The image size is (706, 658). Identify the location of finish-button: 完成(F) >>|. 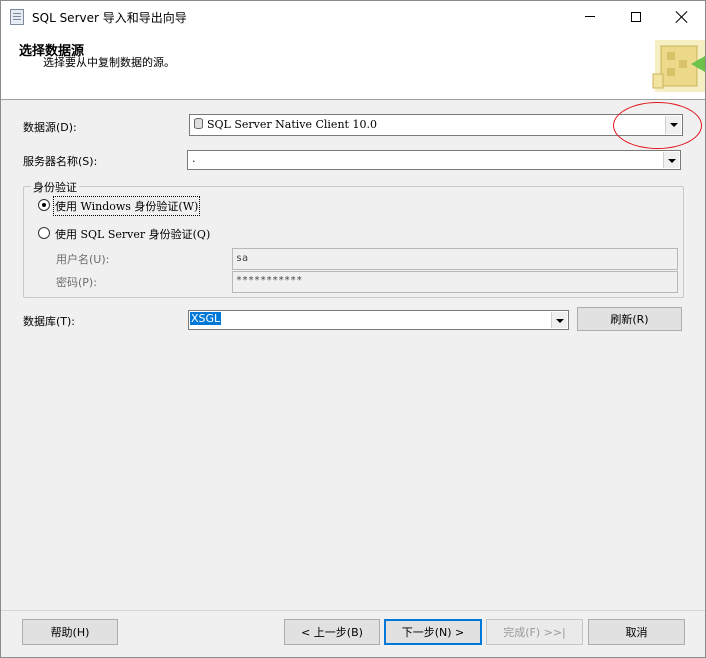
(534, 632).